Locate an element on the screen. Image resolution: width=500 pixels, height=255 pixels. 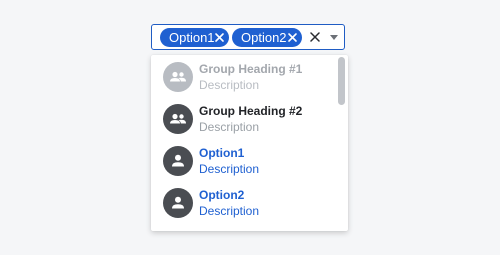
selected-chip-option2: Option2 is located at coordinates (267, 37).